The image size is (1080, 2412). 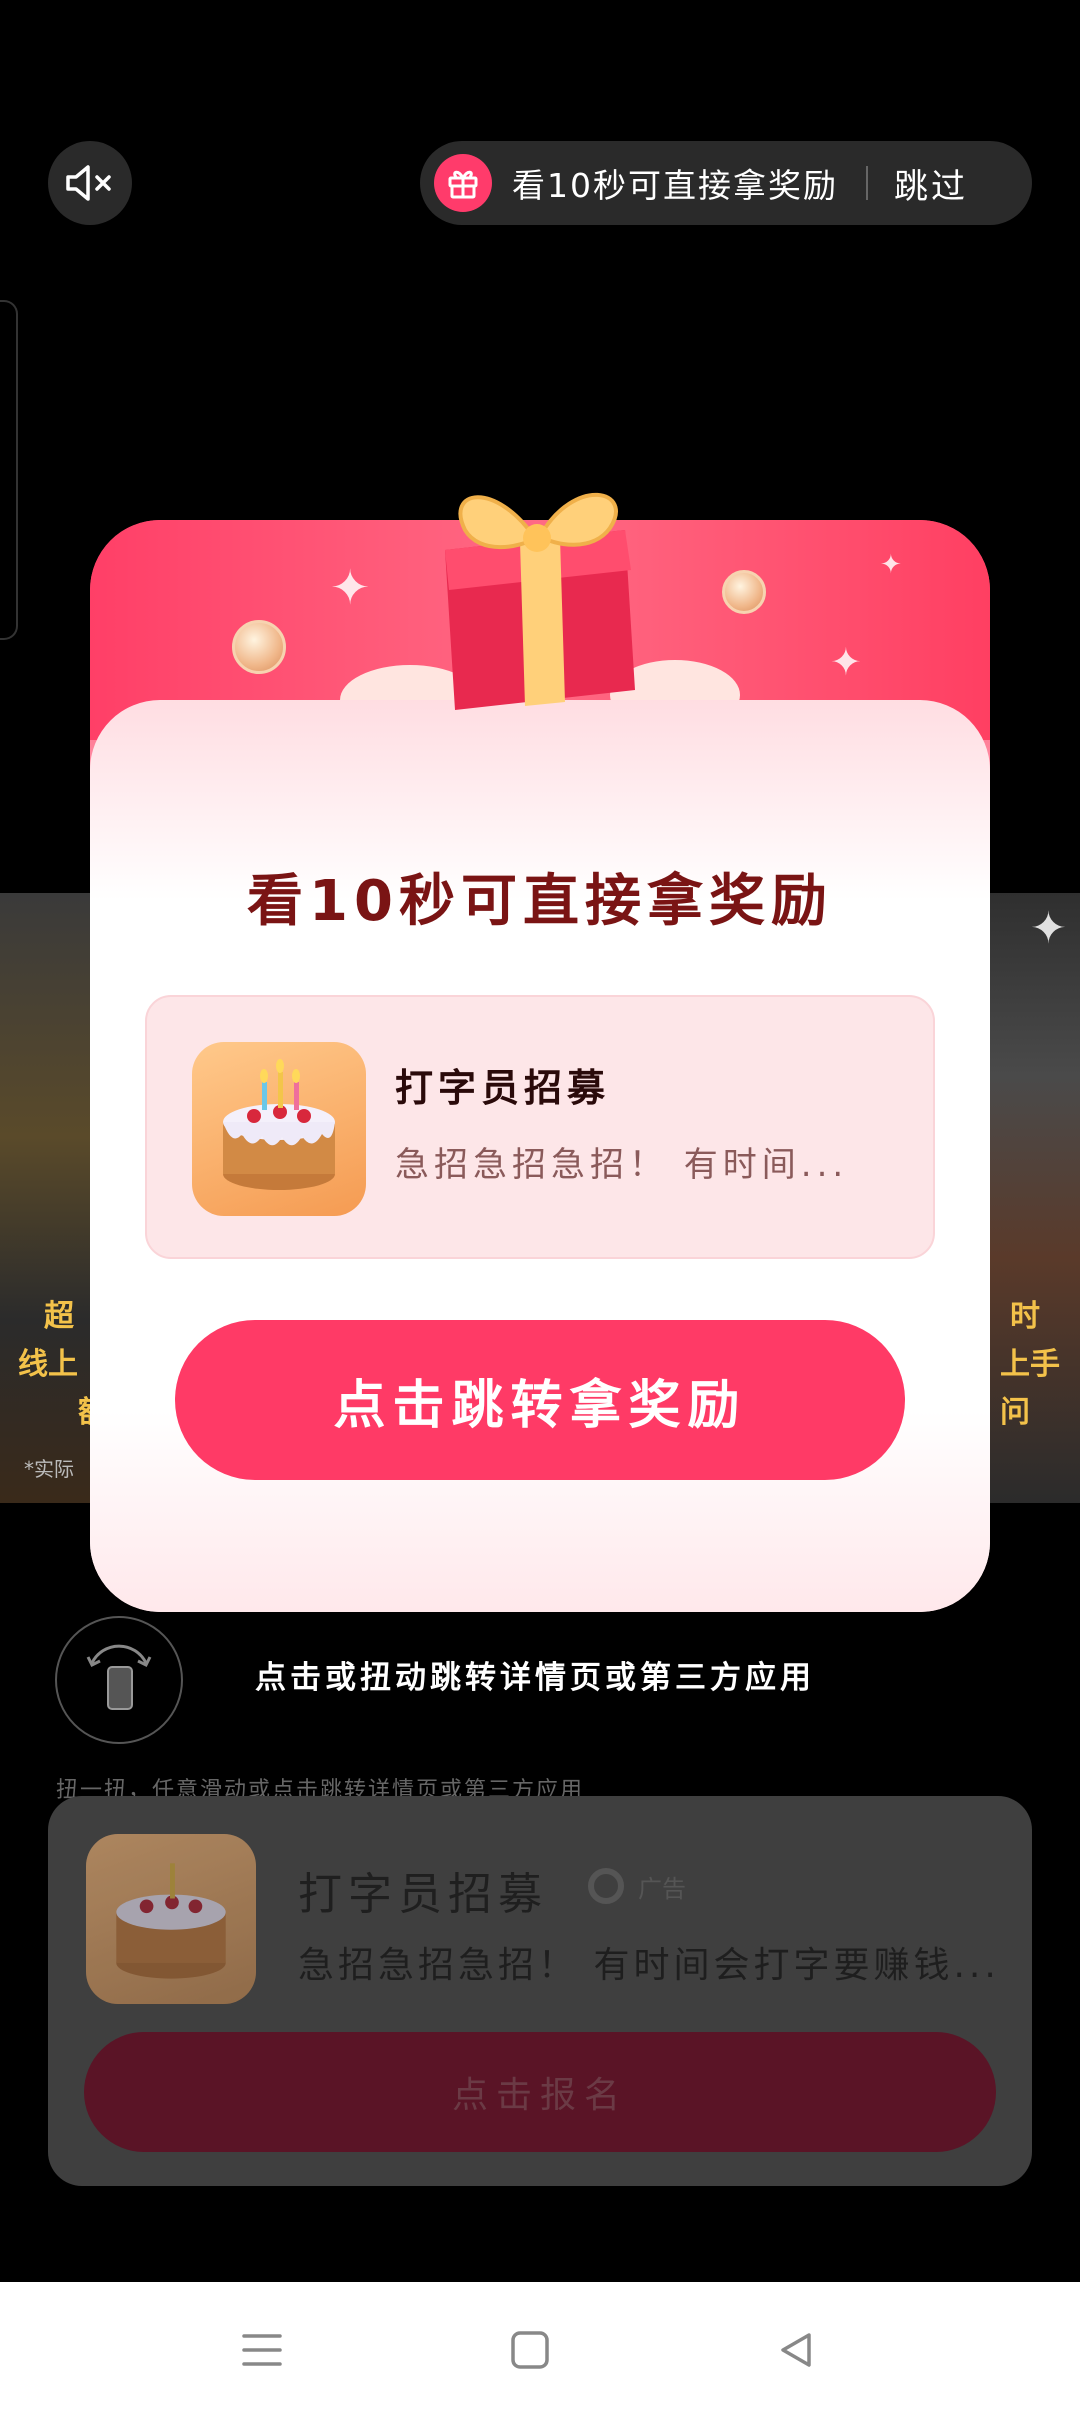 I want to click on bg-text-left-1: 超, so click(x=59, y=1316).